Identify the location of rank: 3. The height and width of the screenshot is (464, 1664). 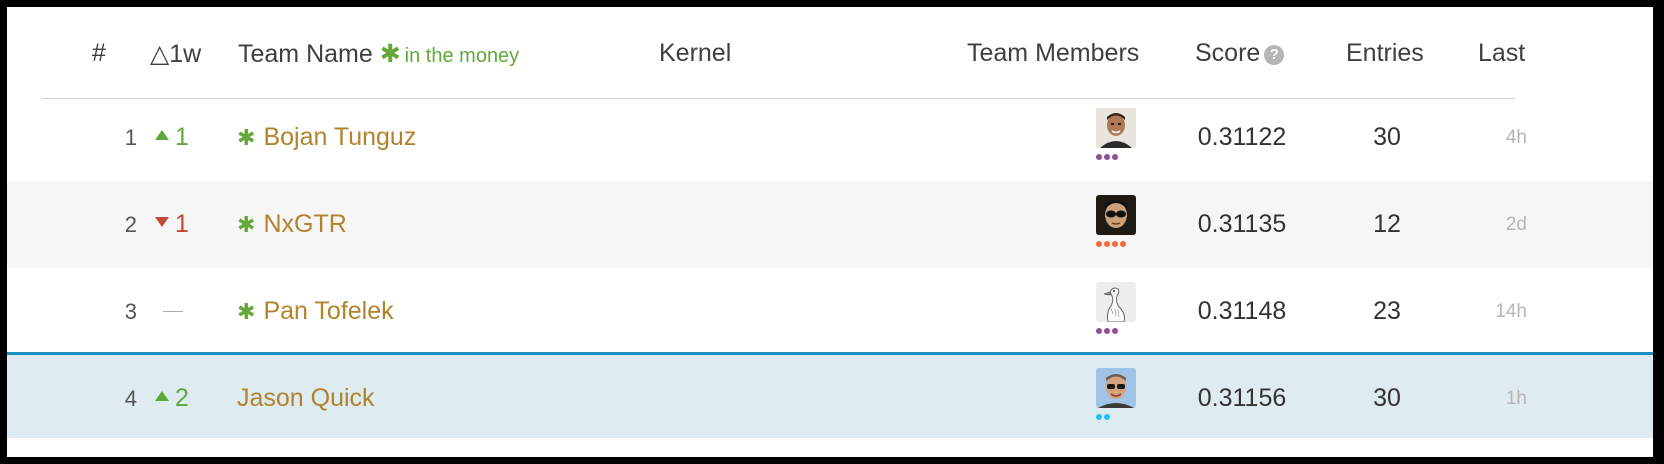
(130, 311).